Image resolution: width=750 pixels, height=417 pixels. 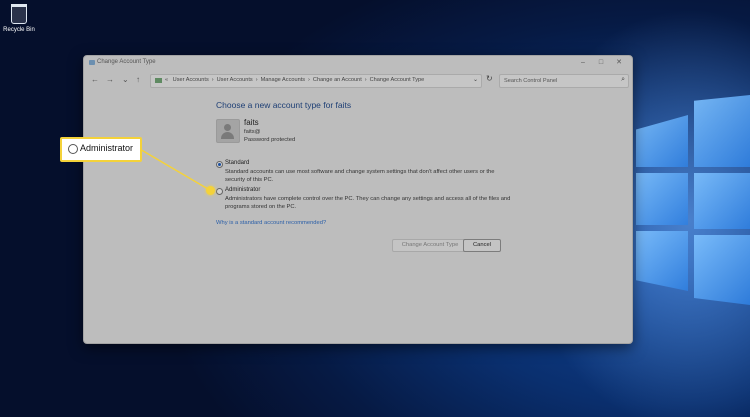 I want to click on callout-label: Administrator, so click(x=107, y=148).